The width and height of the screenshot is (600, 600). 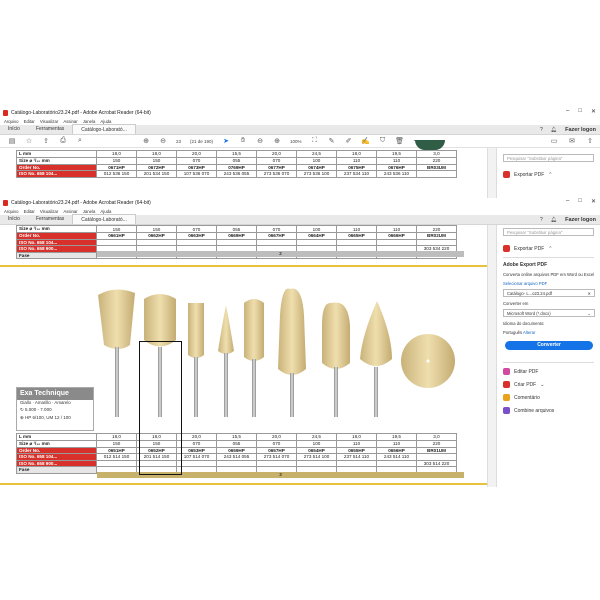 I want to click on zoom-level: 100%, so click(x=296, y=141).